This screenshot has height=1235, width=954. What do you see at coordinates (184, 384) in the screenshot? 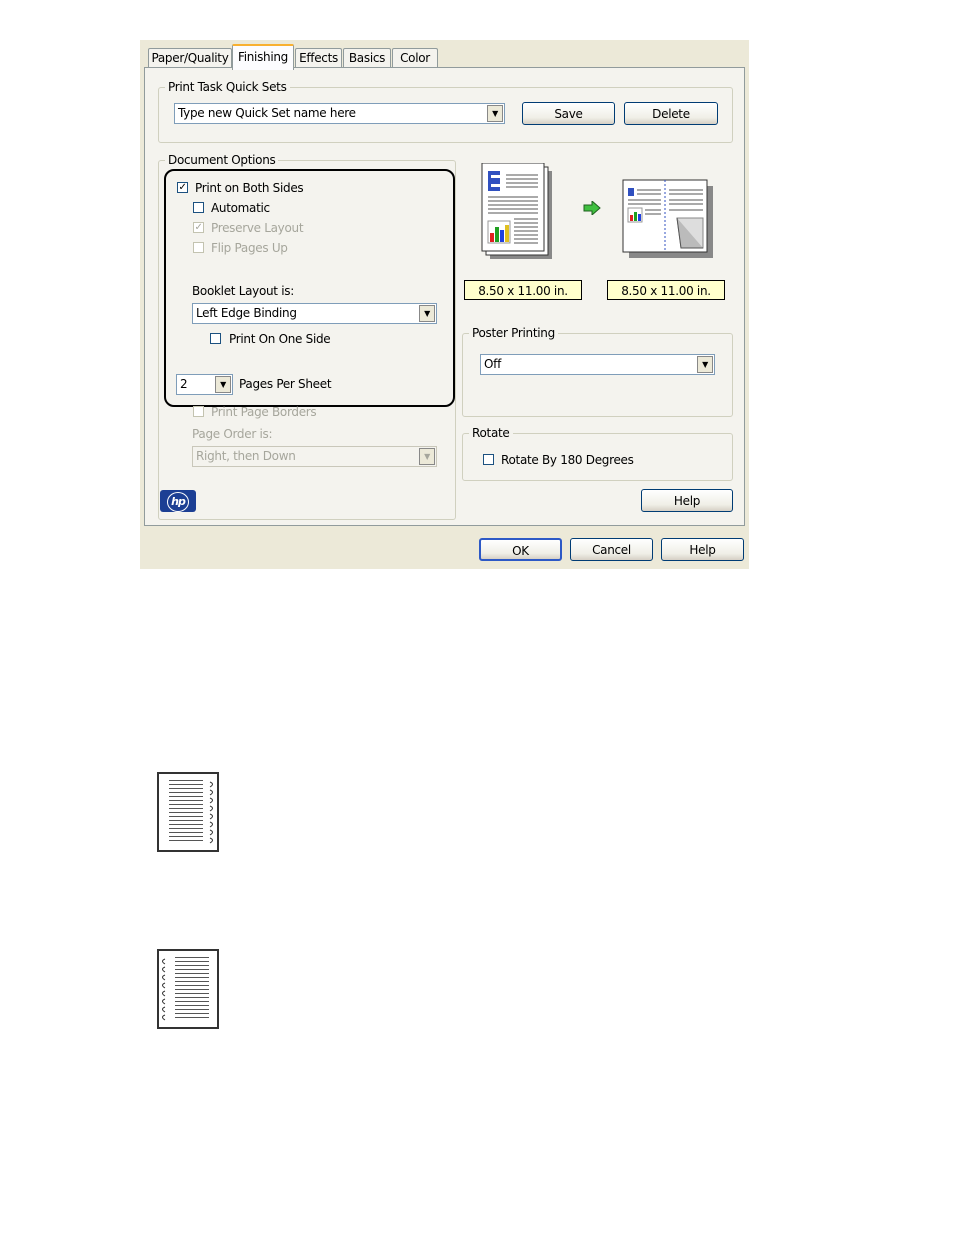
I see `pages-per-sheet-value: 2` at bounding box center [184, 384].